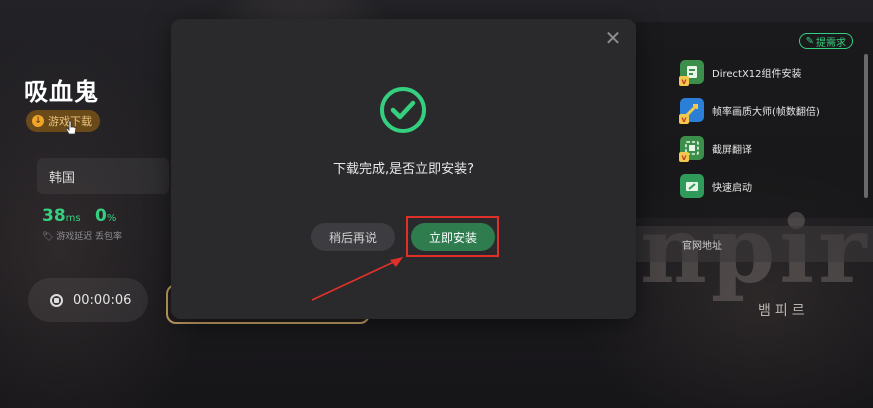 Image resolution: width=873 pixels, height=408 pixels. I want to click on latency-stat: 38ms 🏷 游戏延迟, so click(67, 224).